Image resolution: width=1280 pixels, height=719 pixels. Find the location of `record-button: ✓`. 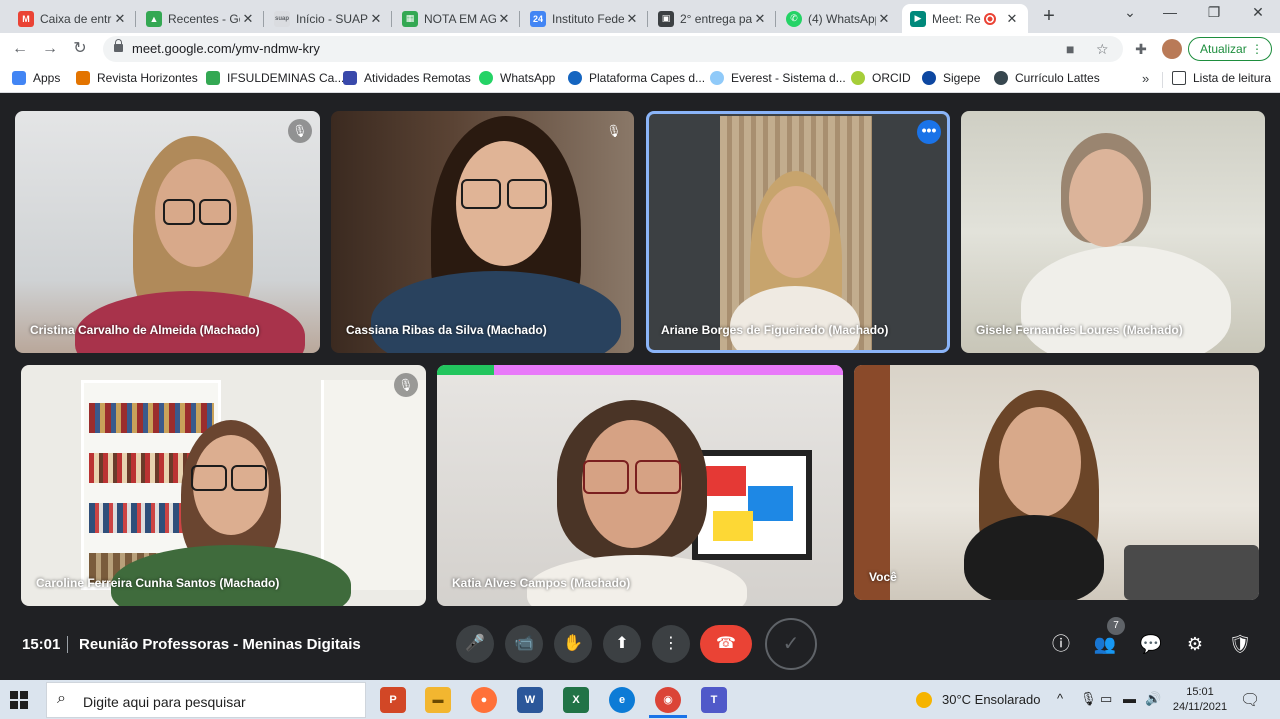

record-button: ✓ is located at coordinates (791, 644).